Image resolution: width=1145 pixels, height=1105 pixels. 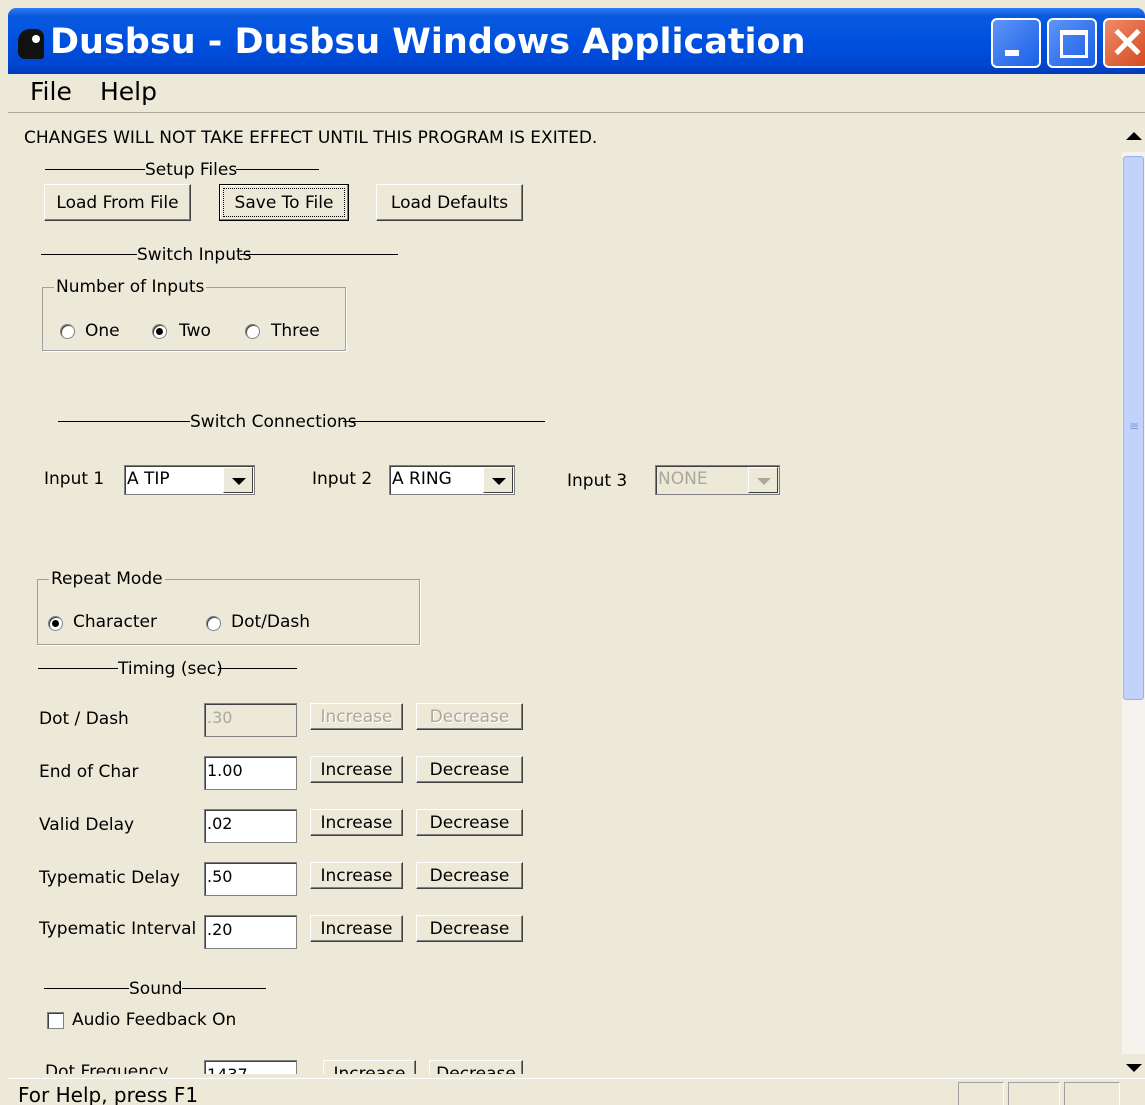 What do you see at coordinates (117, 202) in the screenshot?
I see `load-from-file-button: Load From File` at bounding box center [117, 202].